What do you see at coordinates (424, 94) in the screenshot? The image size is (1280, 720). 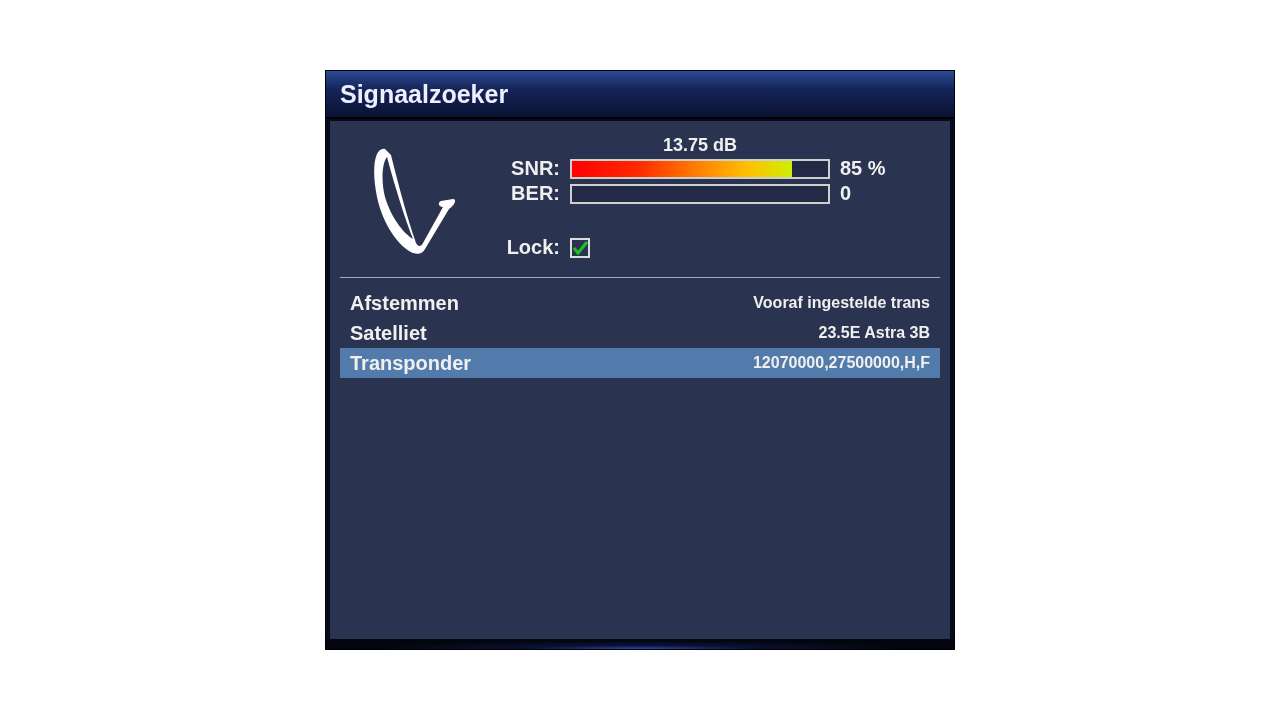 I see `window-title: Signaalzoeker` at bounding box center [424, 94].